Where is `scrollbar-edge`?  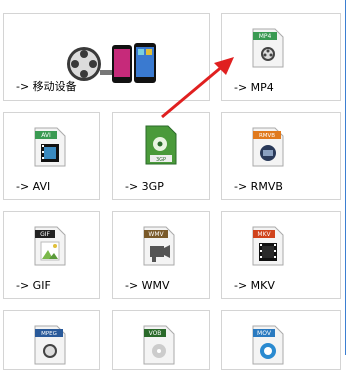 scrollbar-edge is located at coordinates (345, 177).